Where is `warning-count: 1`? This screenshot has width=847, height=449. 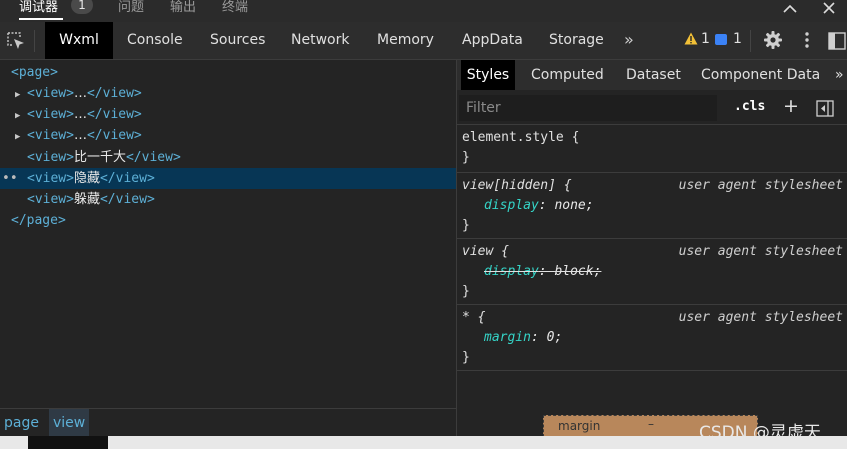 warning-count: 1 is located at coordinates (705, 39).